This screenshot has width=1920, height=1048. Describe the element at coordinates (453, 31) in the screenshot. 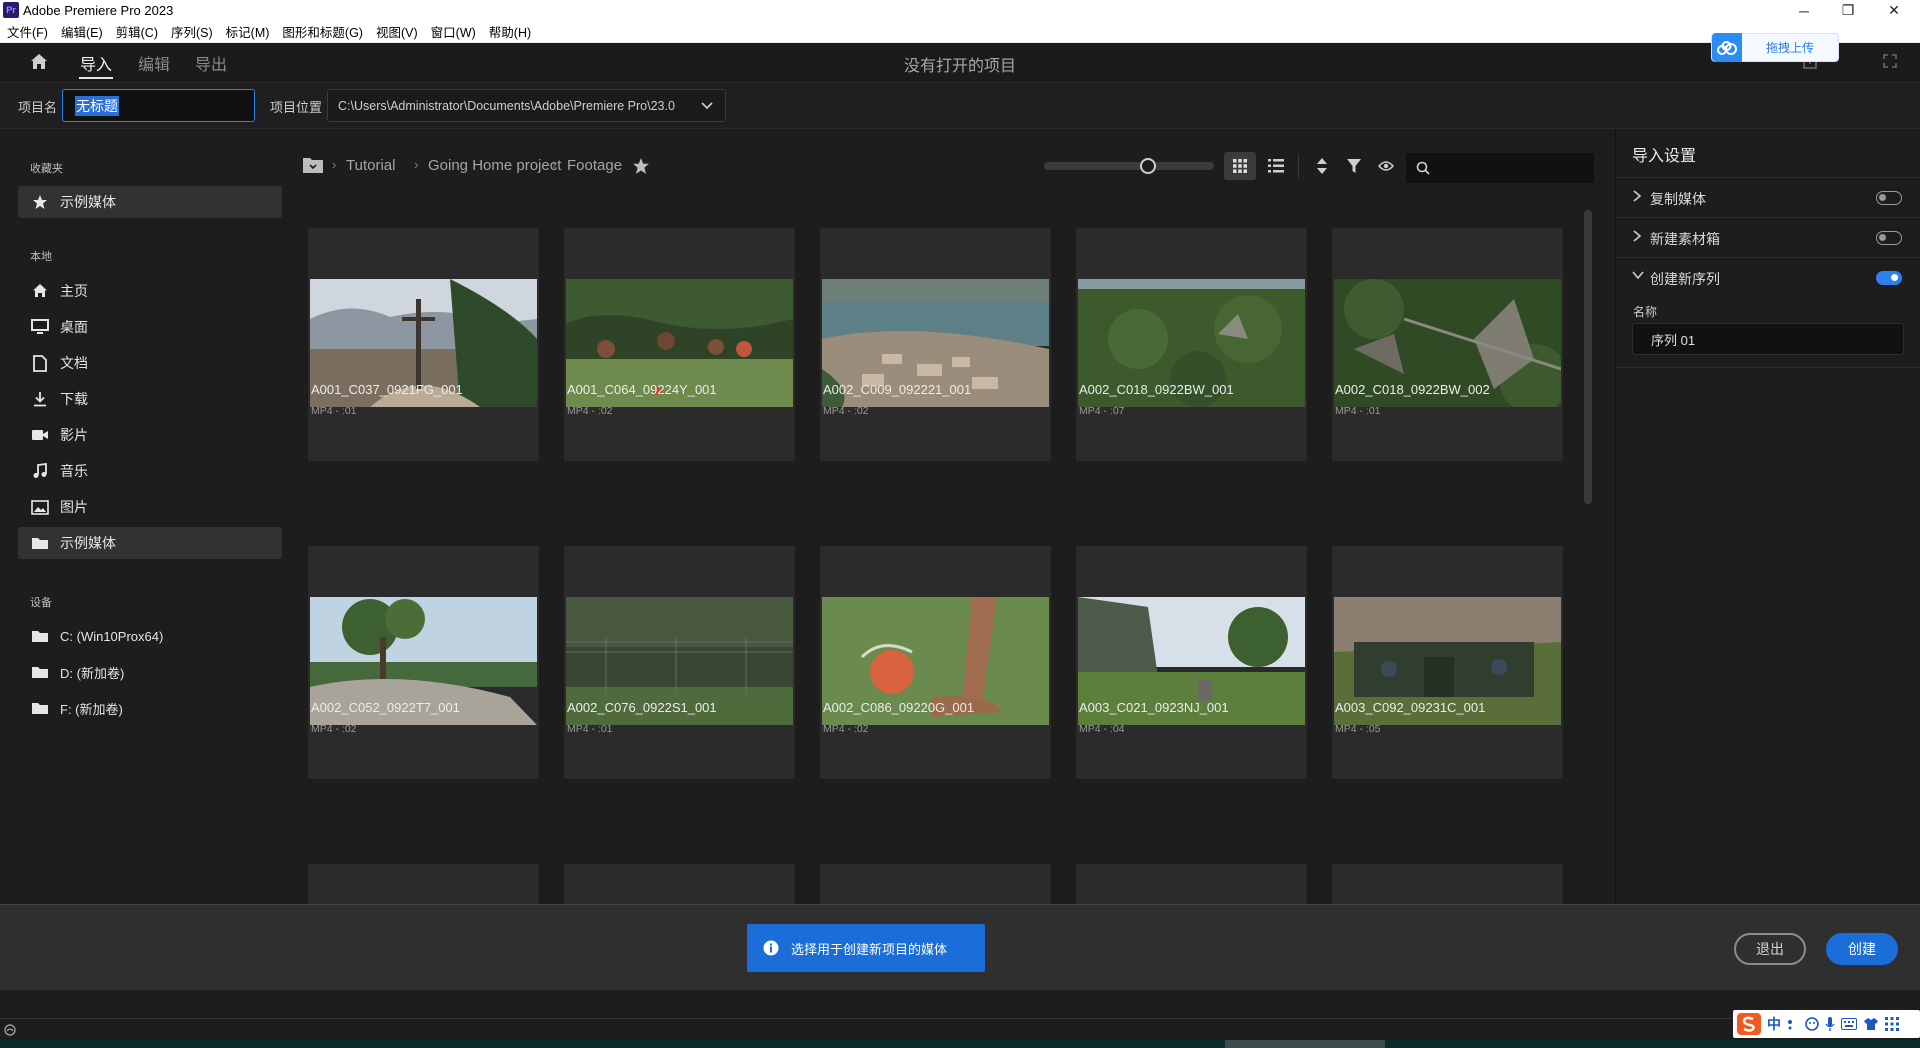

I see `menu-window: 窗口(W)` at that location.